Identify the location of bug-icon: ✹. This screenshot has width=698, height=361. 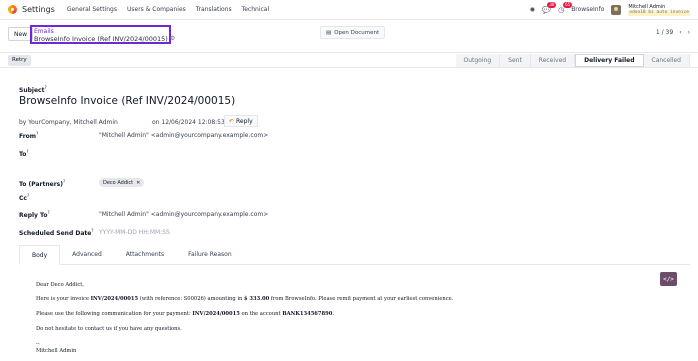
(532, 10).